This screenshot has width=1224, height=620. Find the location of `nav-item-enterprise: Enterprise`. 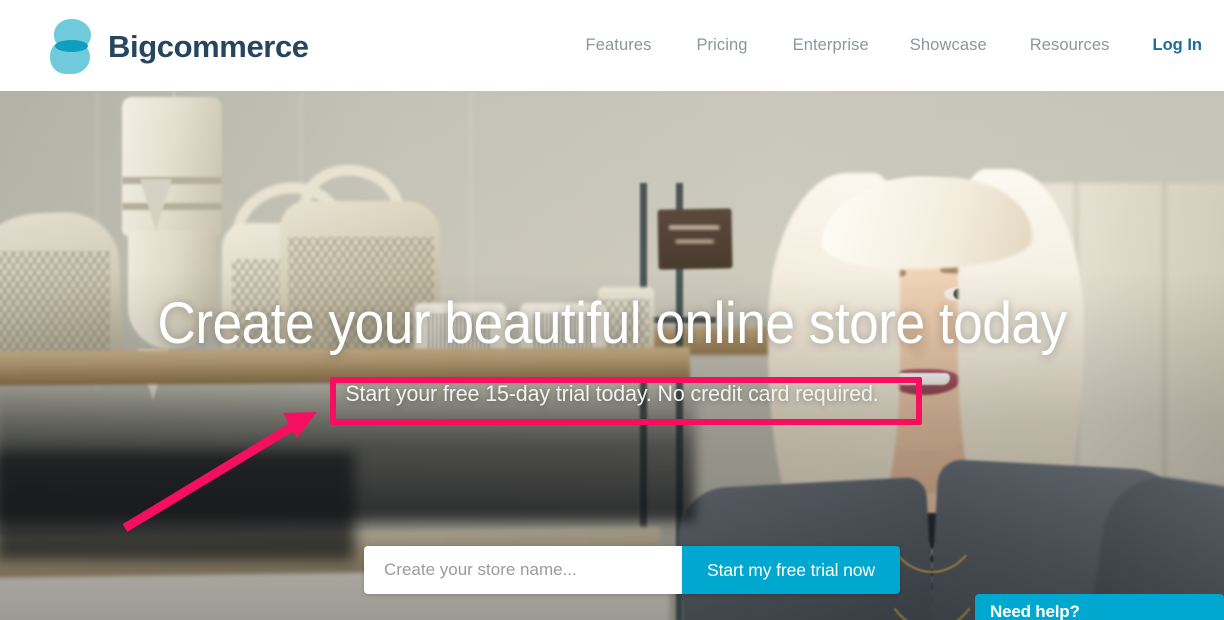

nav-item-enterprise: Enterprise is located at coordinates (831, 45).